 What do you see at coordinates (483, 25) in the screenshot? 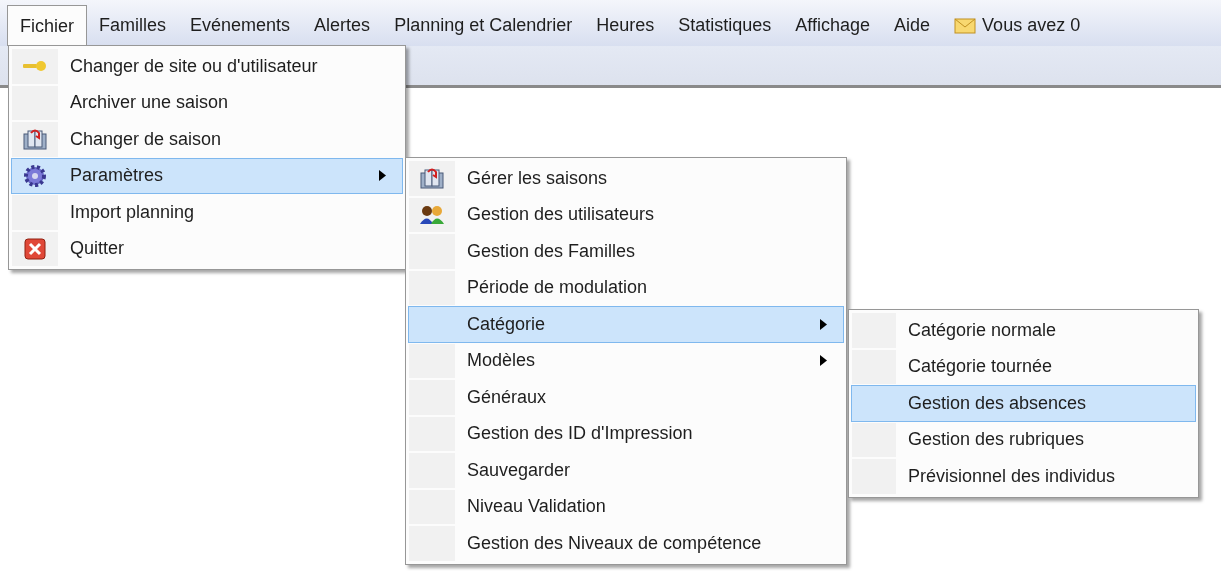
I see `menu-bar-item: Planning et Calendrier` at bounding box center [483, 25].